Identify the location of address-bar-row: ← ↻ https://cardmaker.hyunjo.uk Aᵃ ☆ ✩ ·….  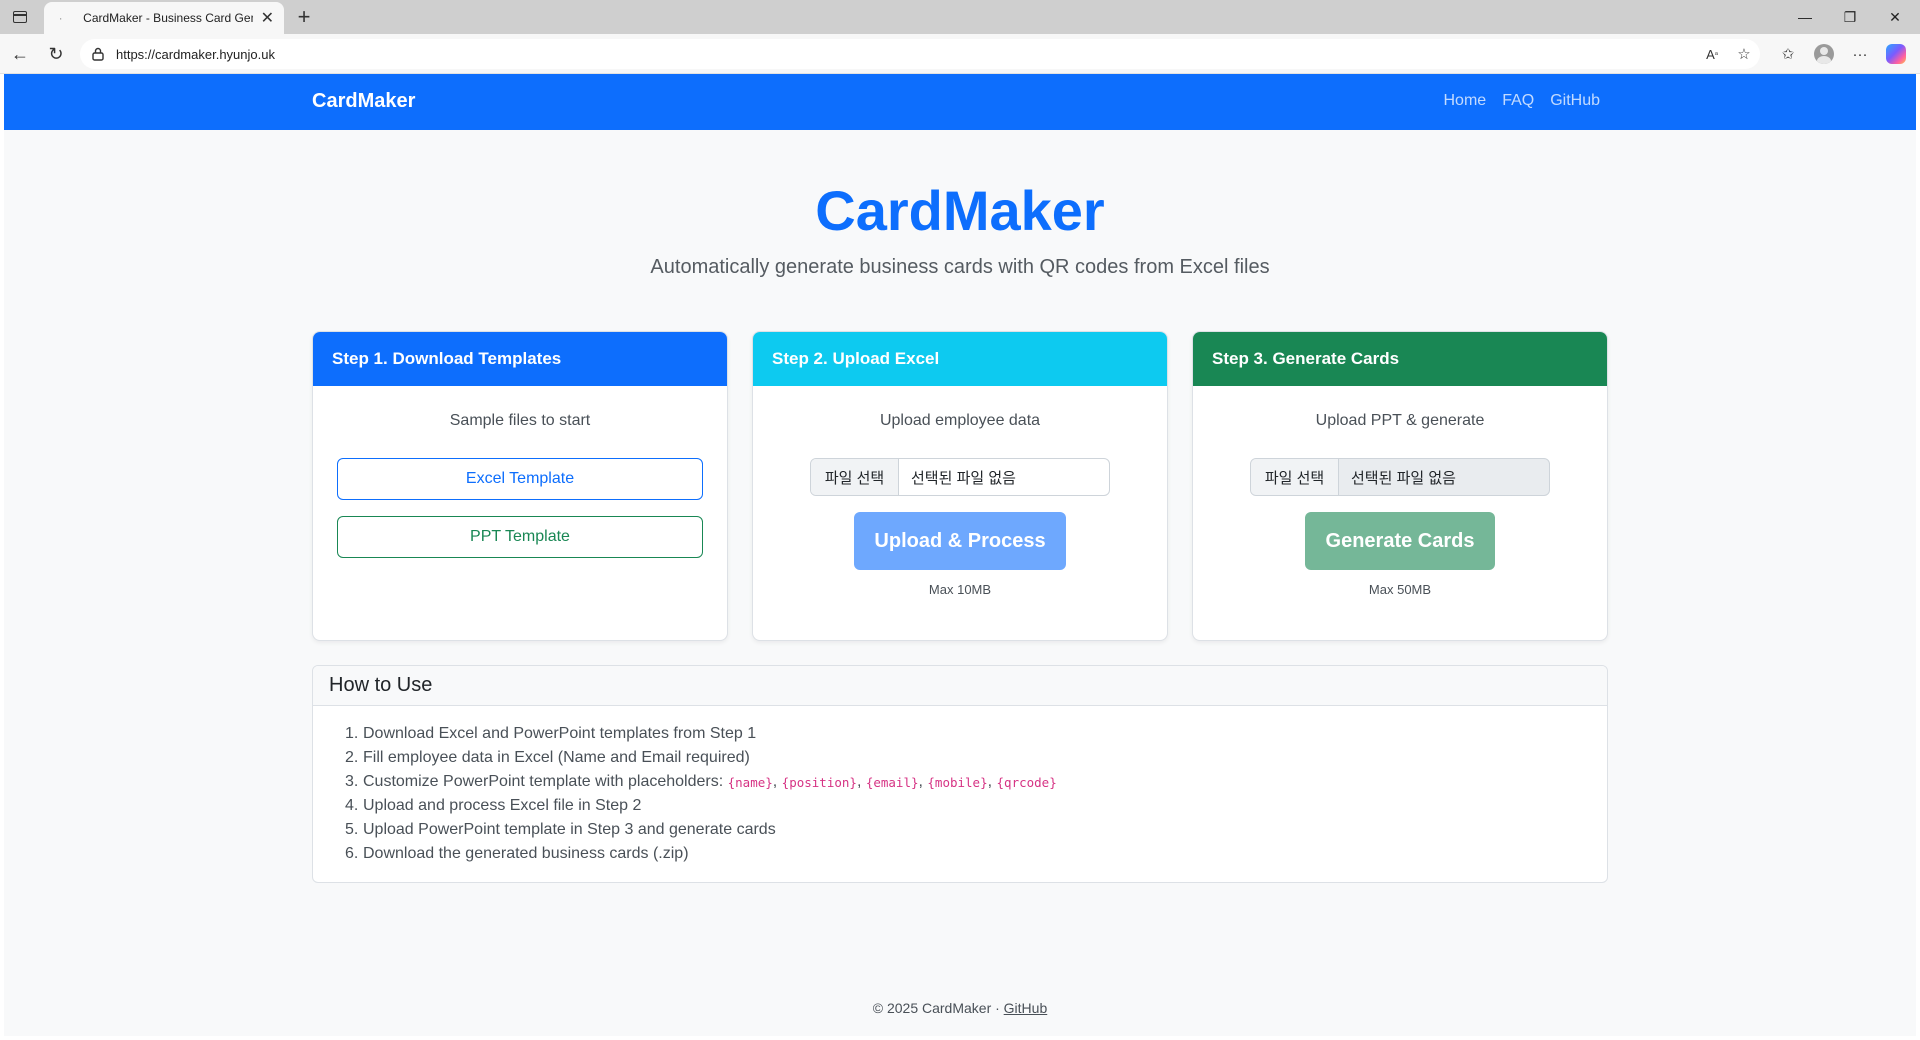
(960, 54).